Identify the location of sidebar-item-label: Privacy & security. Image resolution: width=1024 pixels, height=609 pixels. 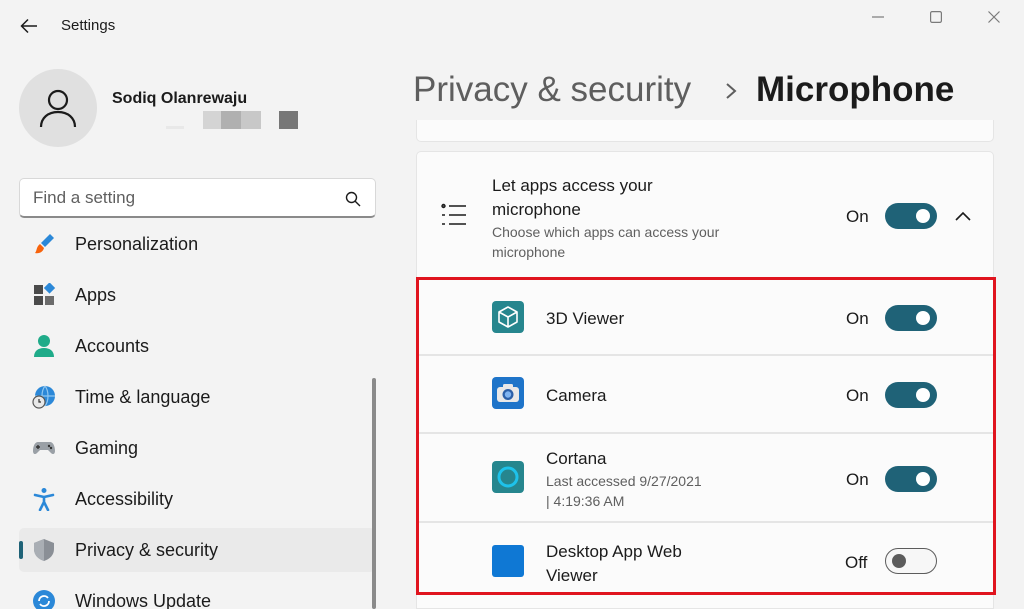
(147, 550).